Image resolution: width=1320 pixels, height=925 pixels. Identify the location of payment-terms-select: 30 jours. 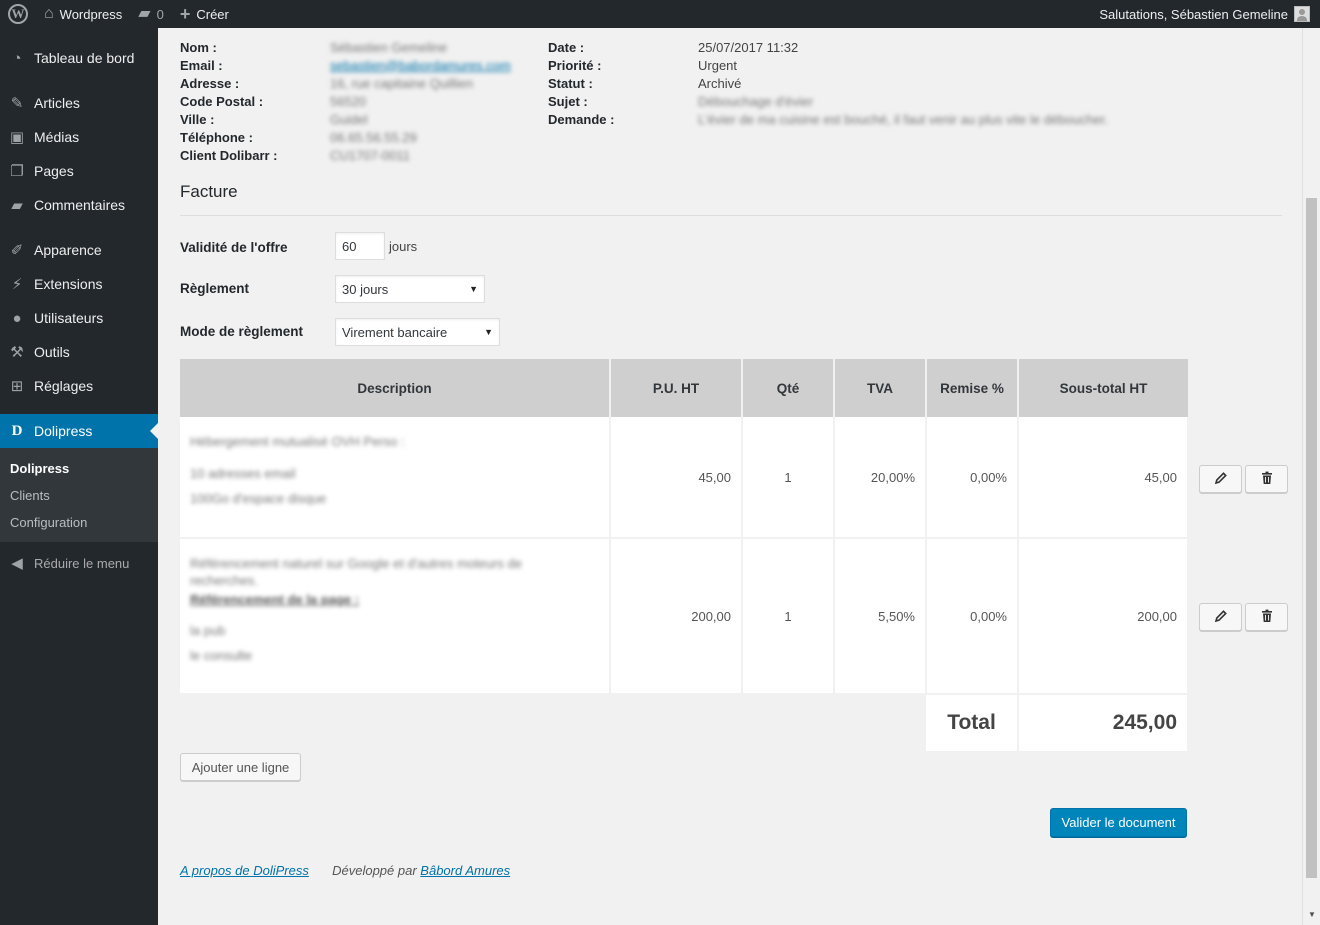
(410, 289).